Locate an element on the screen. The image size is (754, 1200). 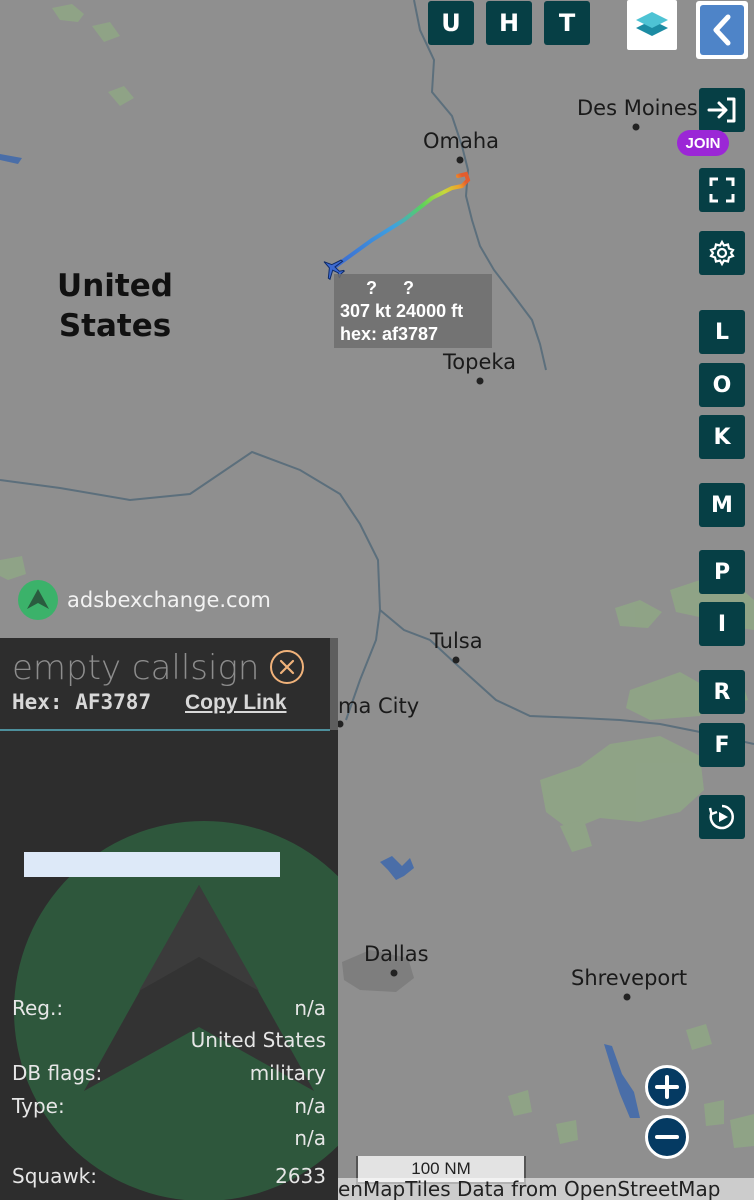
layers-icon is located at coordinates (652, 24).